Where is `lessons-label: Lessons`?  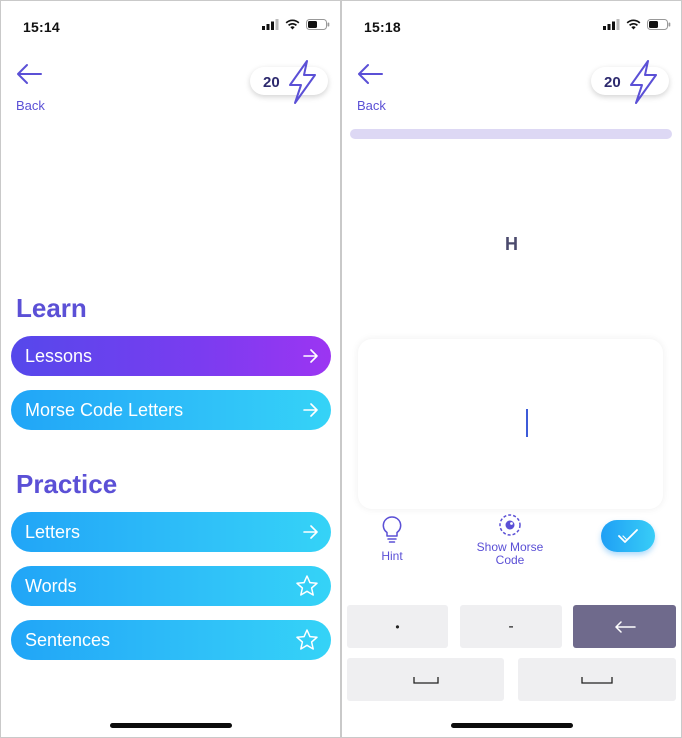
lessons-label: Lessons is located at coordinates (59, 355).